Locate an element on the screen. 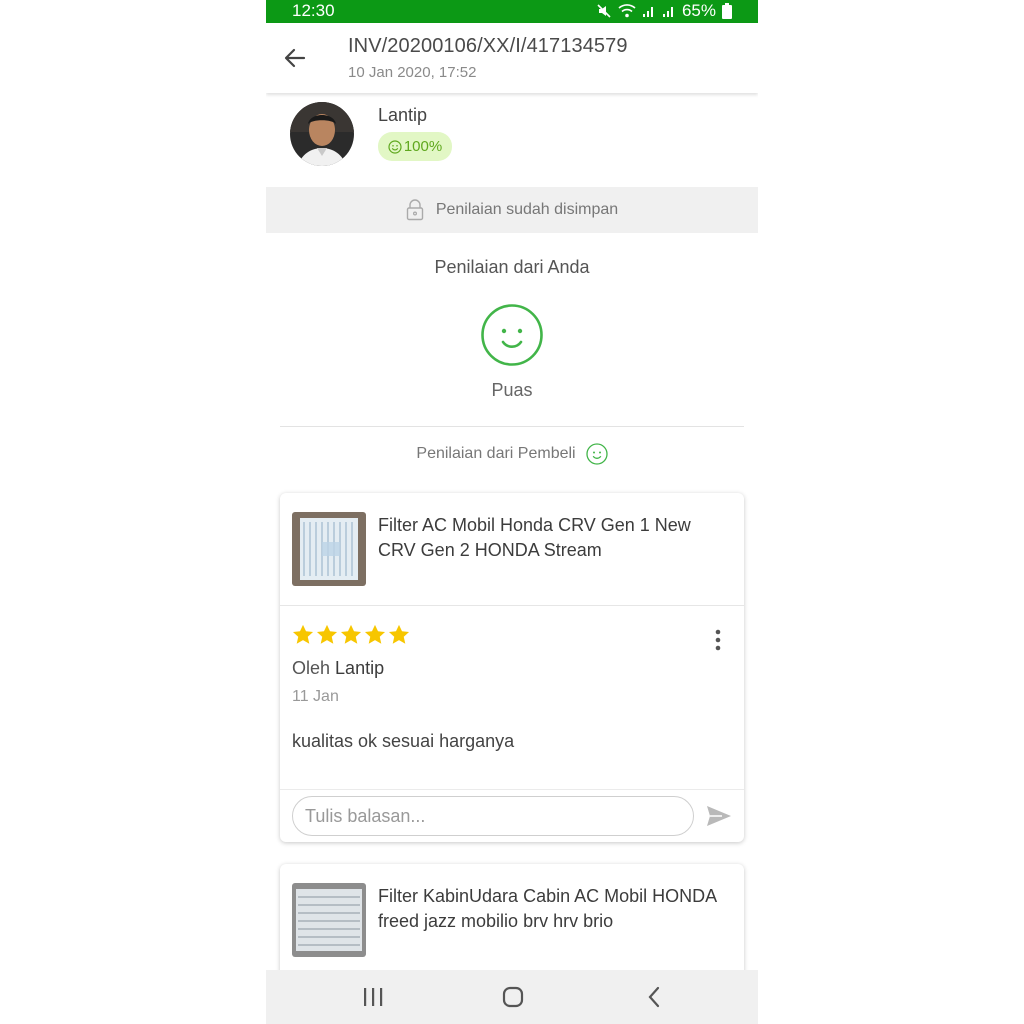 This screenshot has width=1024, height=1024. reply-input is located at coordinates (493, 816).